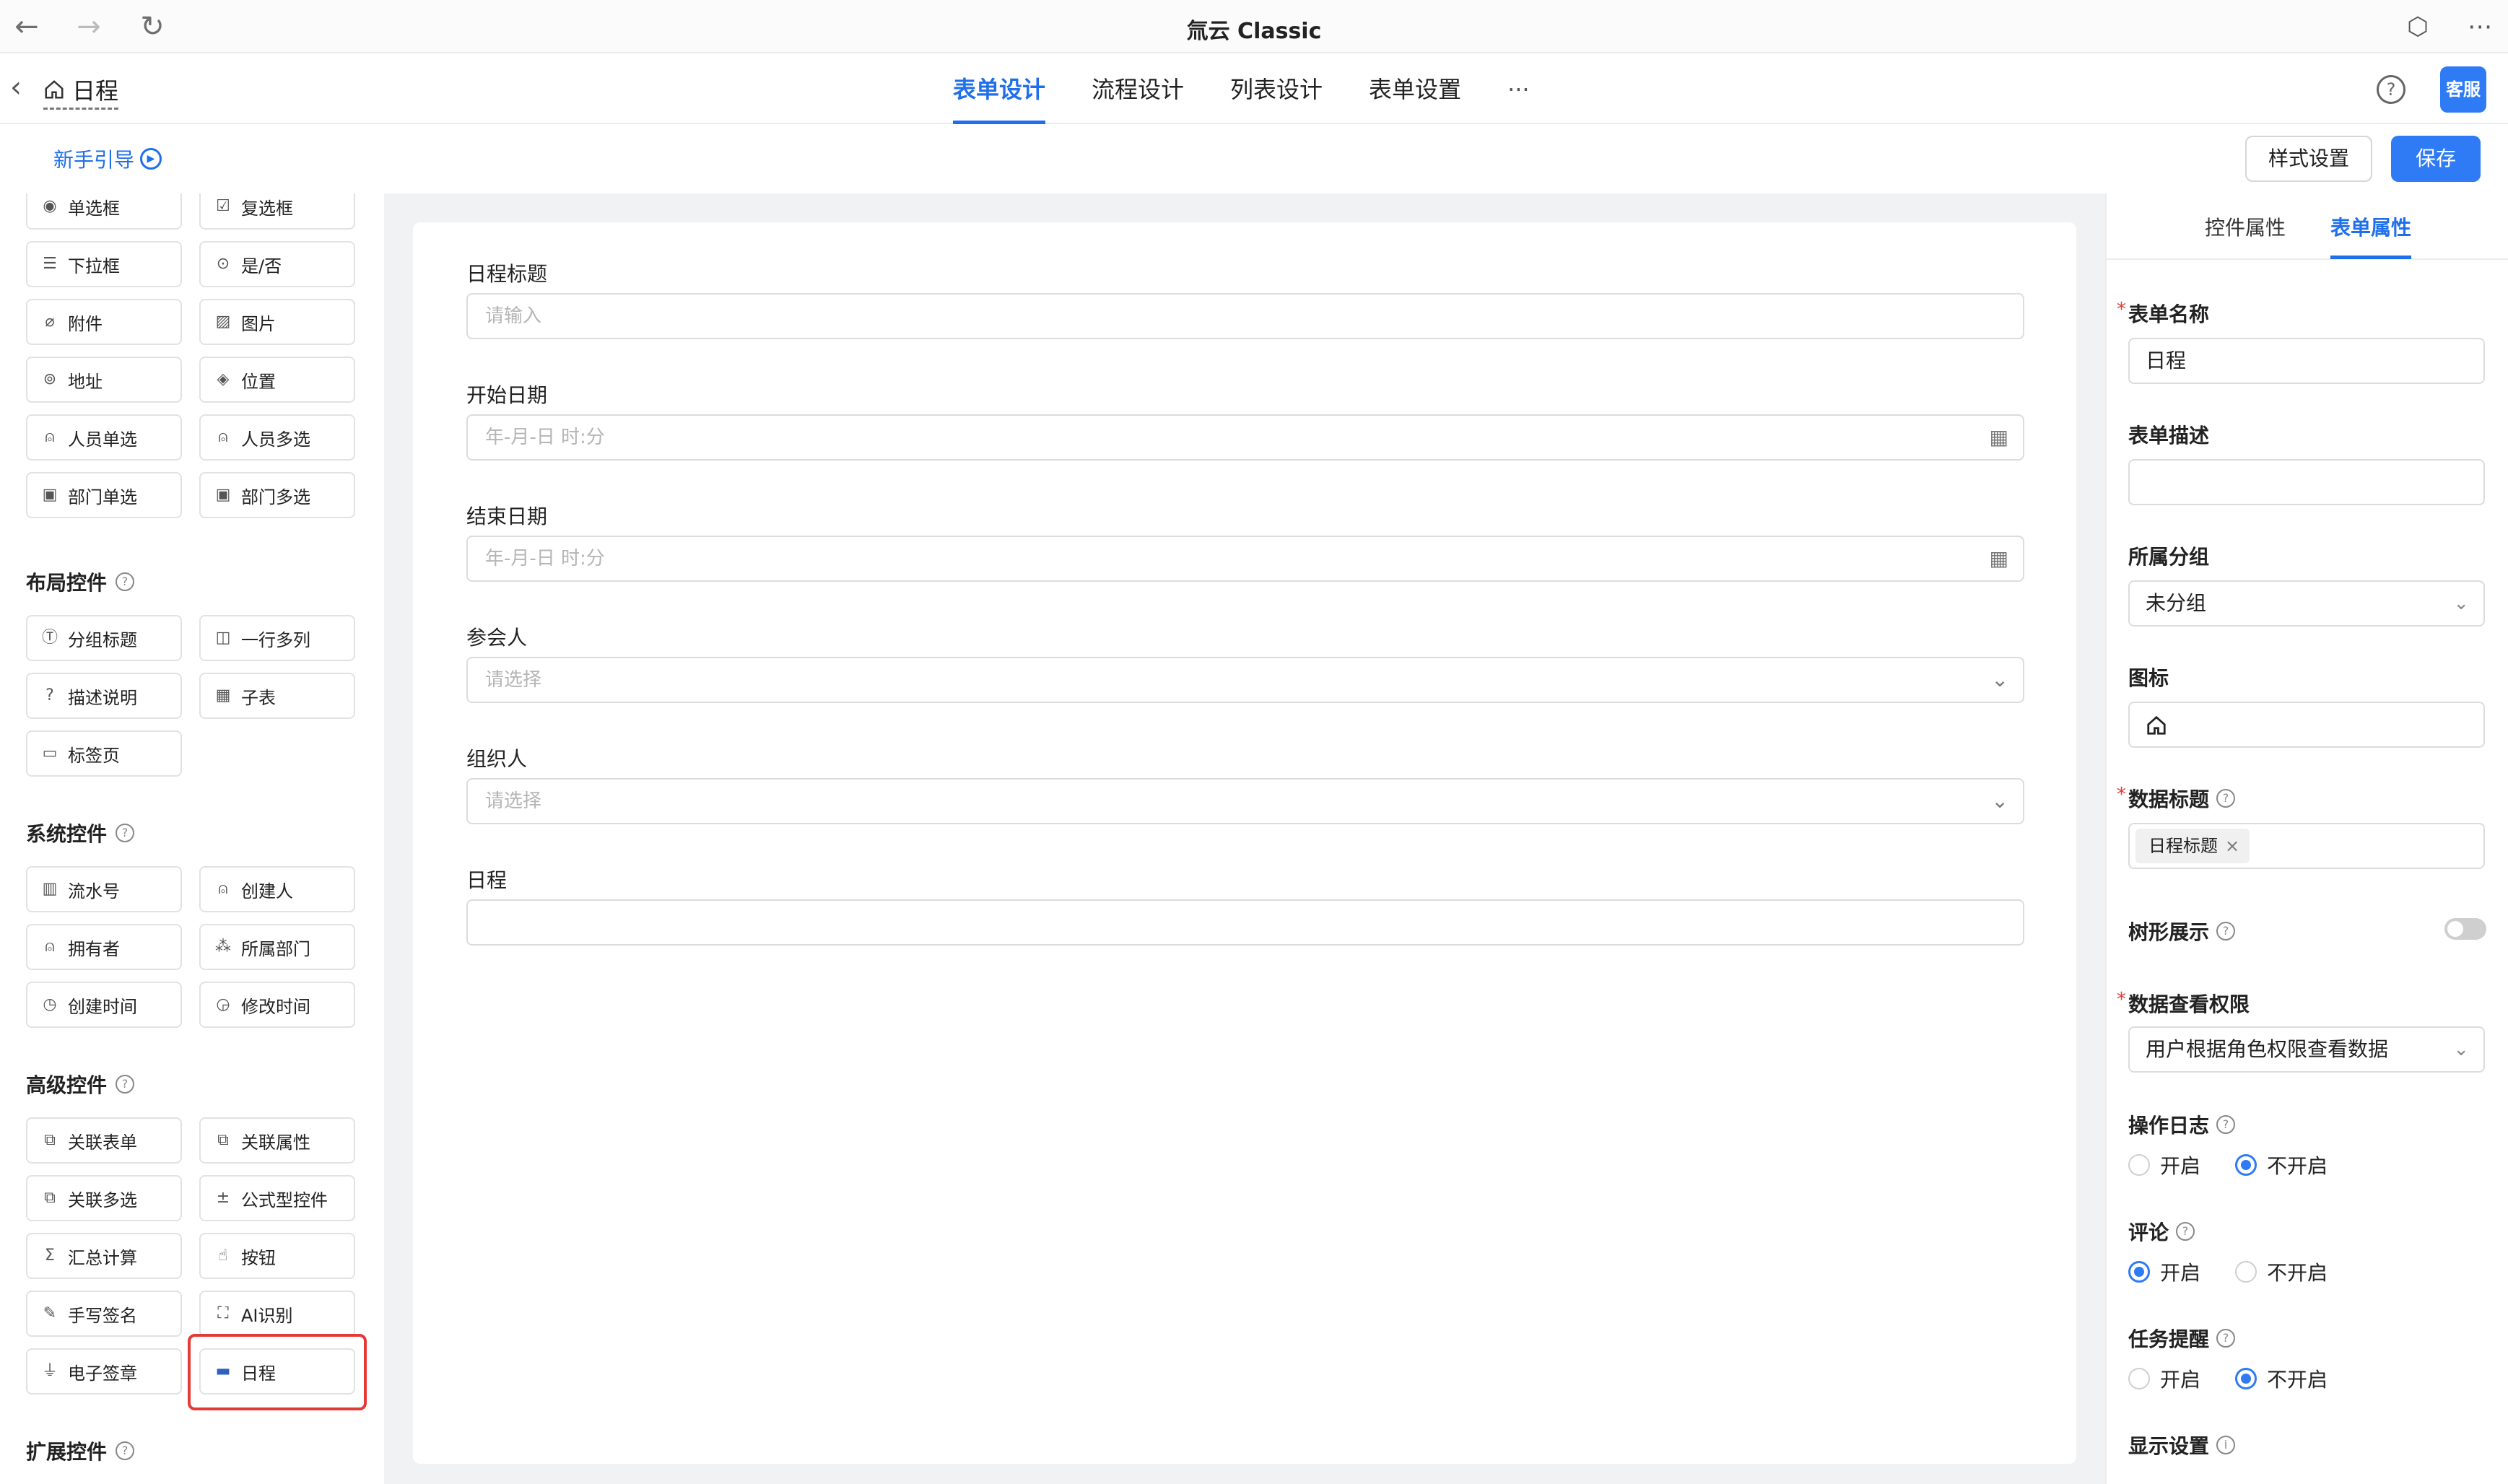 The height and width of the screenshot is (1484, 2508). I want to click on reminder-off-option: 不开启, so click(2281, 1378).